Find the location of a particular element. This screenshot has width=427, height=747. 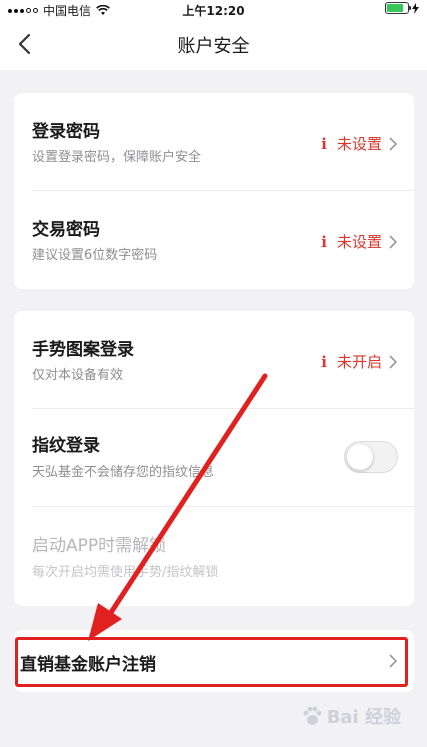

highlight-box is located at coordinates (211, 662).